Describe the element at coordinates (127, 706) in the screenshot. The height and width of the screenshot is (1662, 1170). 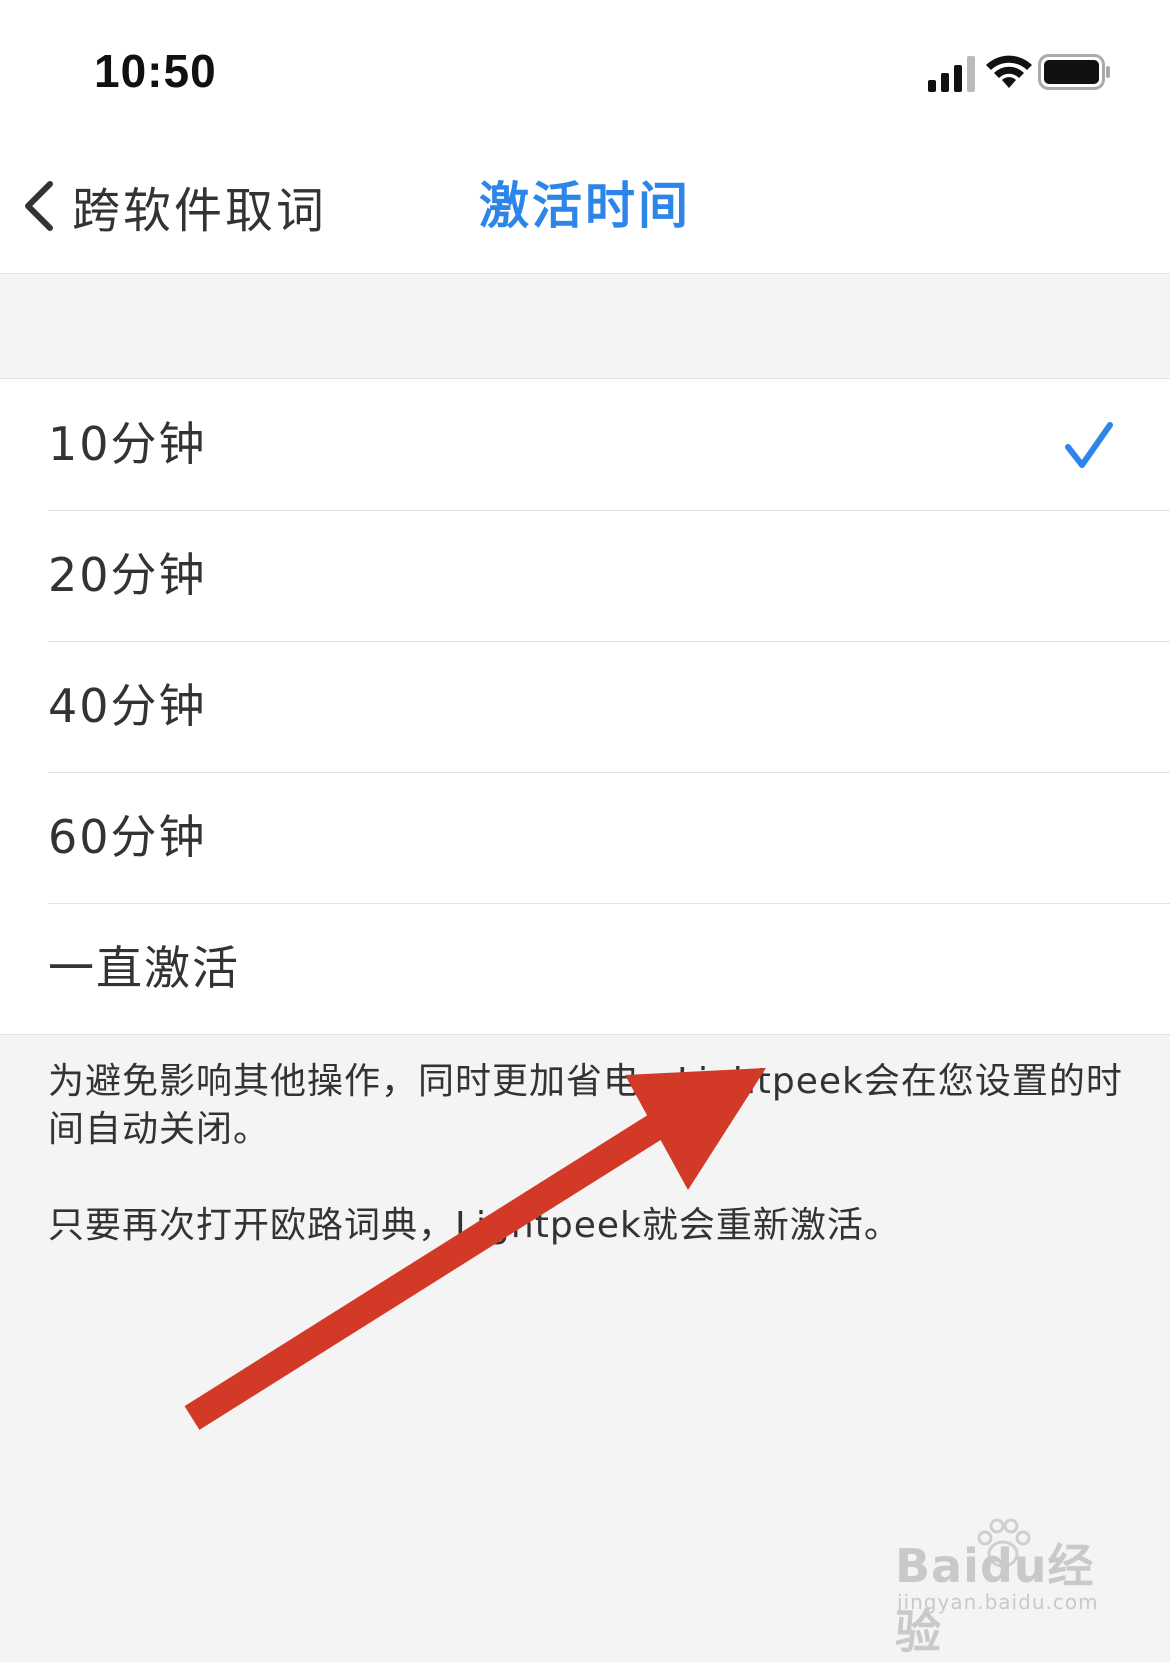
I see `option-label: 40分钟` at that location.